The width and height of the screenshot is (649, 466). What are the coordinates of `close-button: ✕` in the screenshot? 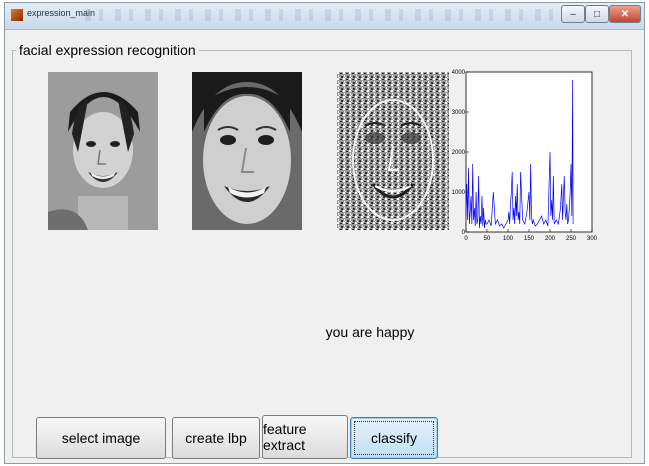 It's located at (625, 14).